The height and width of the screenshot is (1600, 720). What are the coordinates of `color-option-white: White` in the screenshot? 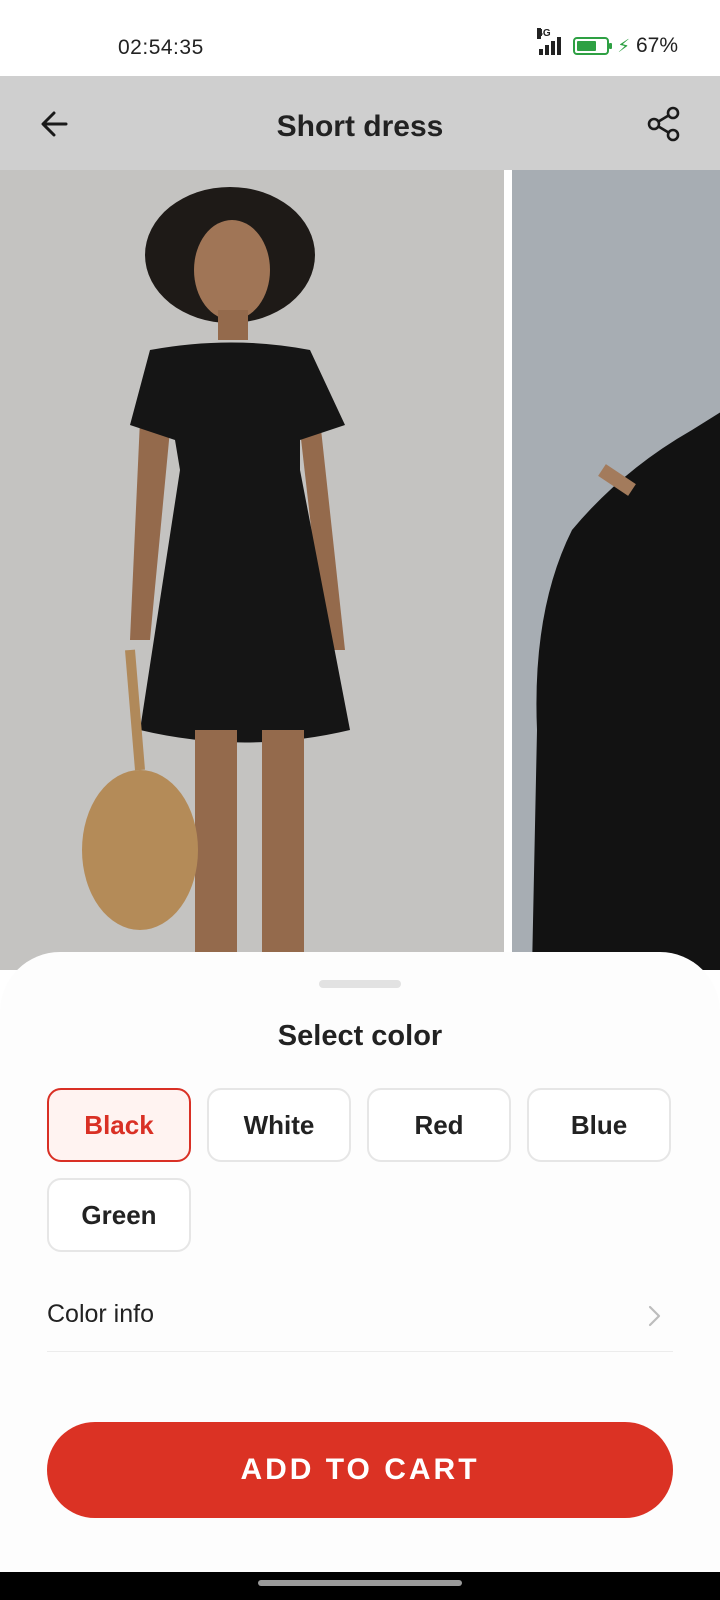 It's located at (279, 1125).